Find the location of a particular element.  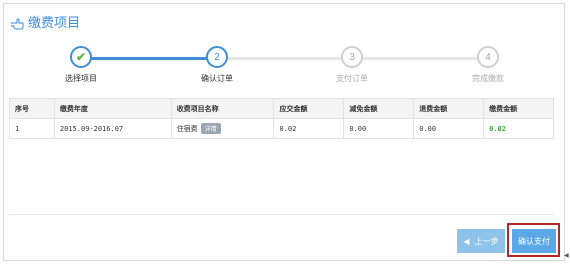

arrow-left-icon: ◀ is located at coordinates (466, 241).